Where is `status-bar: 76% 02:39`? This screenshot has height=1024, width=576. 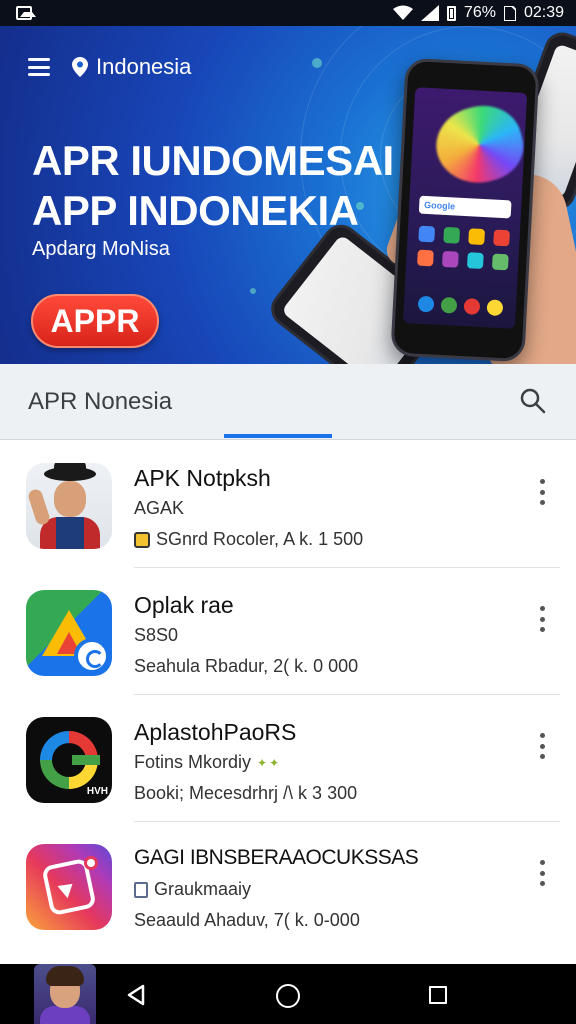 status-bar: 76% 02:39 is located at coordinates (288, 13).